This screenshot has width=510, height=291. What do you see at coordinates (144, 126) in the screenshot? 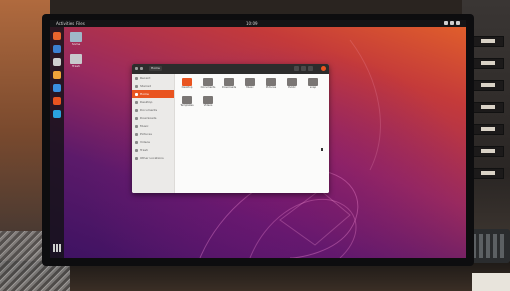
I see `sidebar-item-label: Music` at bounding box center [144, 126].